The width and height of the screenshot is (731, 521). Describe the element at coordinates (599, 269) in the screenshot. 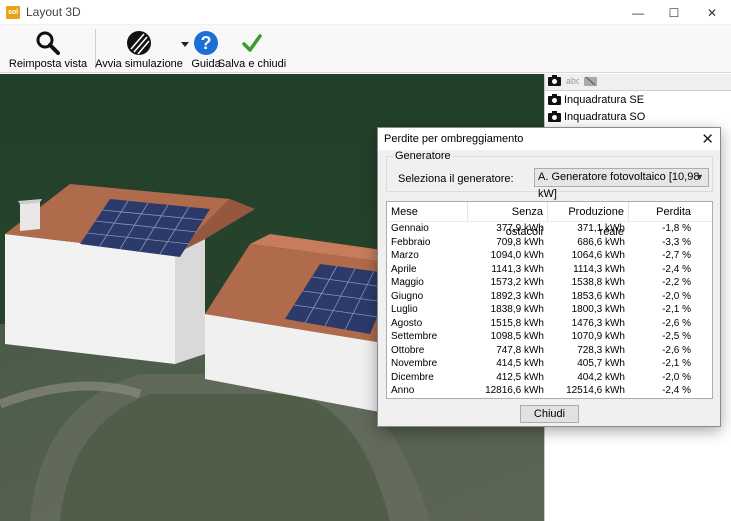

I see `table-cell: 1114,3 kWh` at that location.